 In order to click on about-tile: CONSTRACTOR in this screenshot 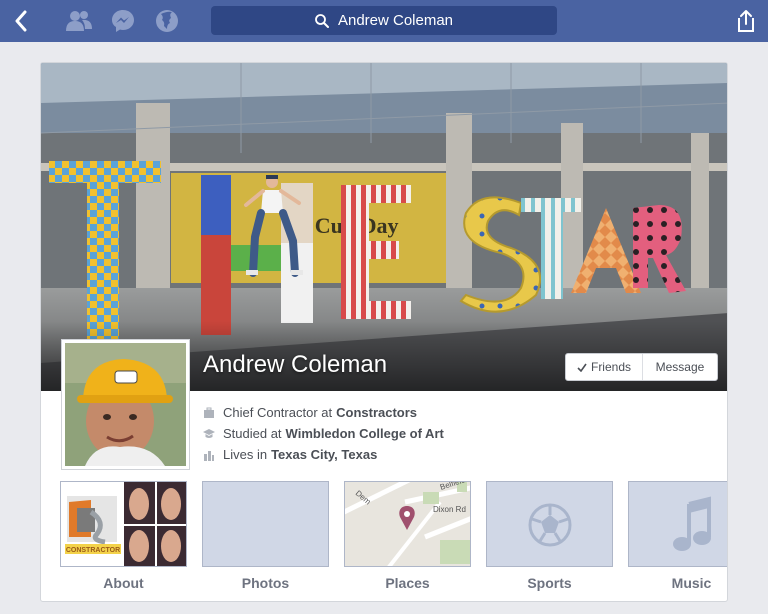, I will do `click(123, 524)`.